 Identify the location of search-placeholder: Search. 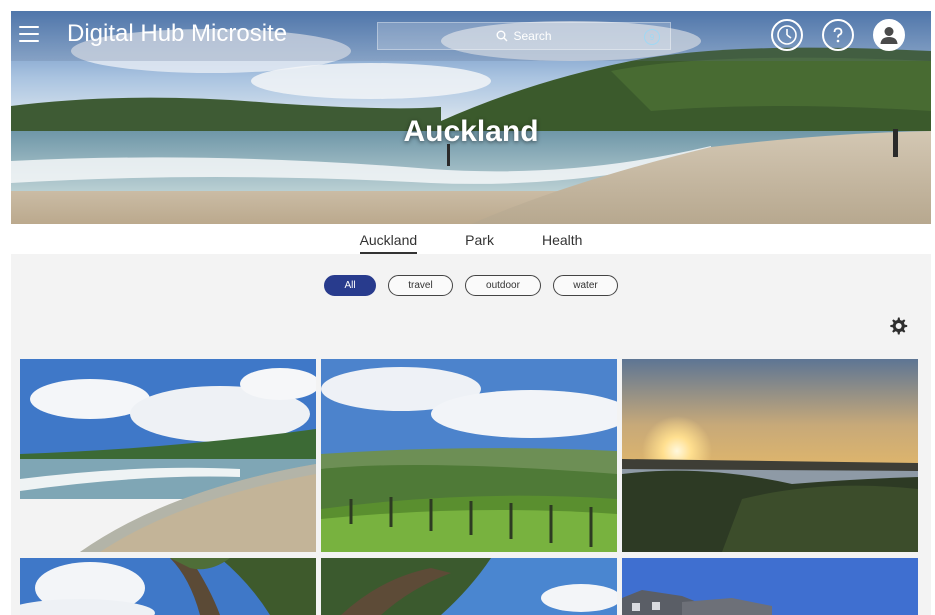
(532, 36).